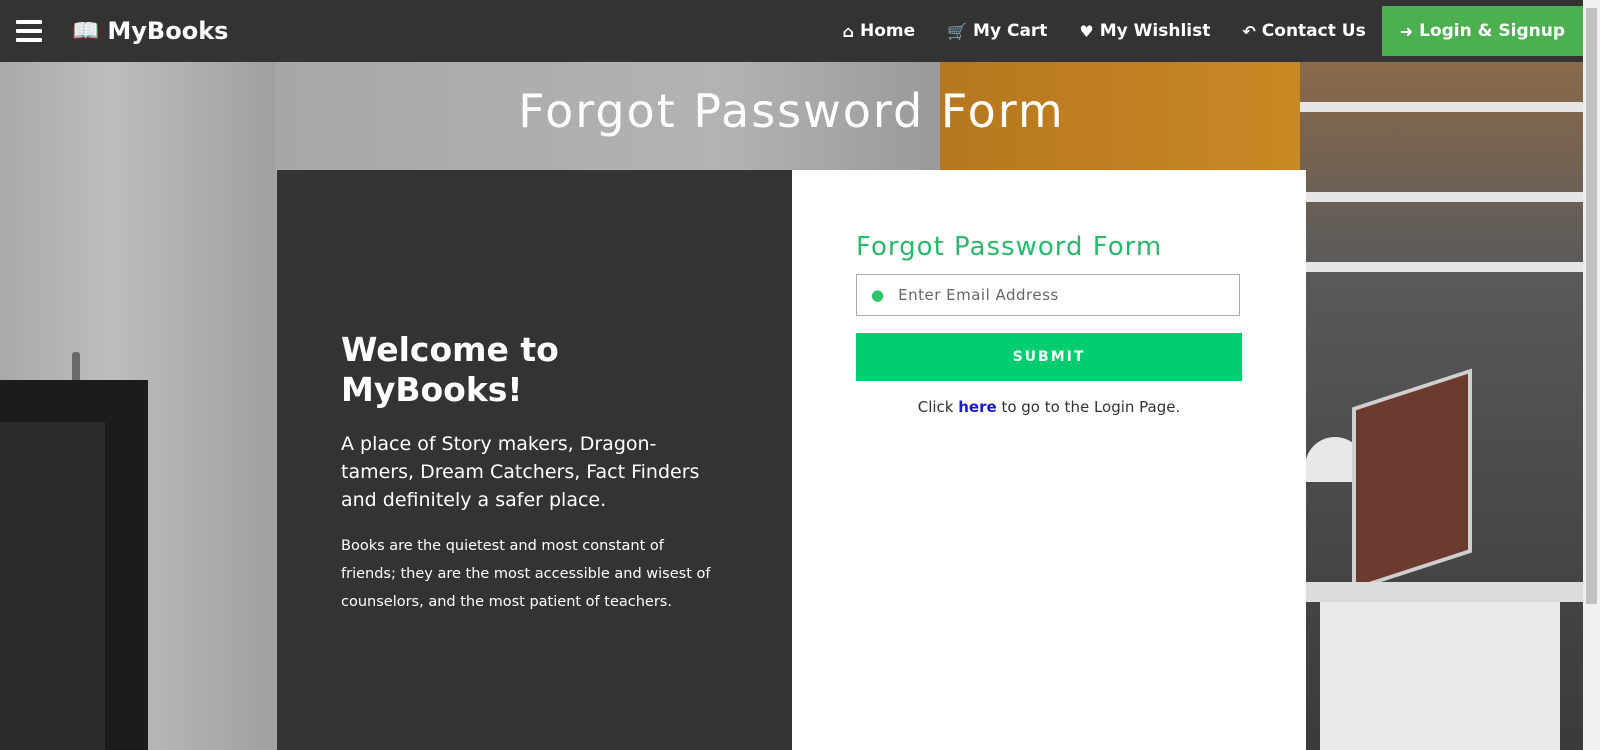 This screenshot has width=1600, height=750. I want to click on login-hint-prefix: Click, so click(938, 407).